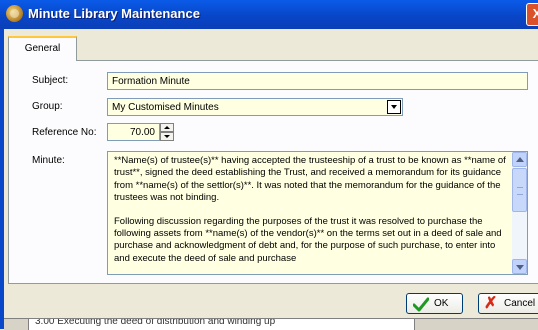 This screenshot has width=538, height=330. What do you see at coordinates (421, 304) in the screenshot?
I see `checkmark-icon` at bounding box center [421, 304].